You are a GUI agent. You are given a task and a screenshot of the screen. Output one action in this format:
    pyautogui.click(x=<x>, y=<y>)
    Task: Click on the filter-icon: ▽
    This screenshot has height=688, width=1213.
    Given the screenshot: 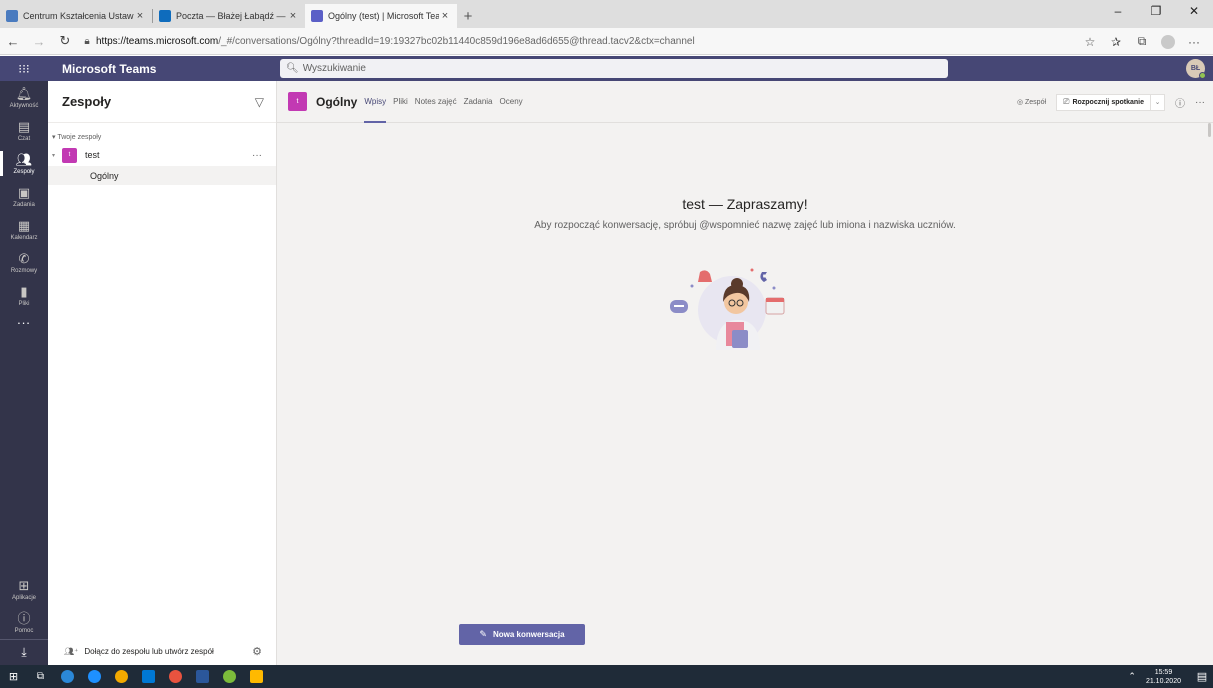 What is the action you would take?
    pyautogui.click(x=259, y=102)
    